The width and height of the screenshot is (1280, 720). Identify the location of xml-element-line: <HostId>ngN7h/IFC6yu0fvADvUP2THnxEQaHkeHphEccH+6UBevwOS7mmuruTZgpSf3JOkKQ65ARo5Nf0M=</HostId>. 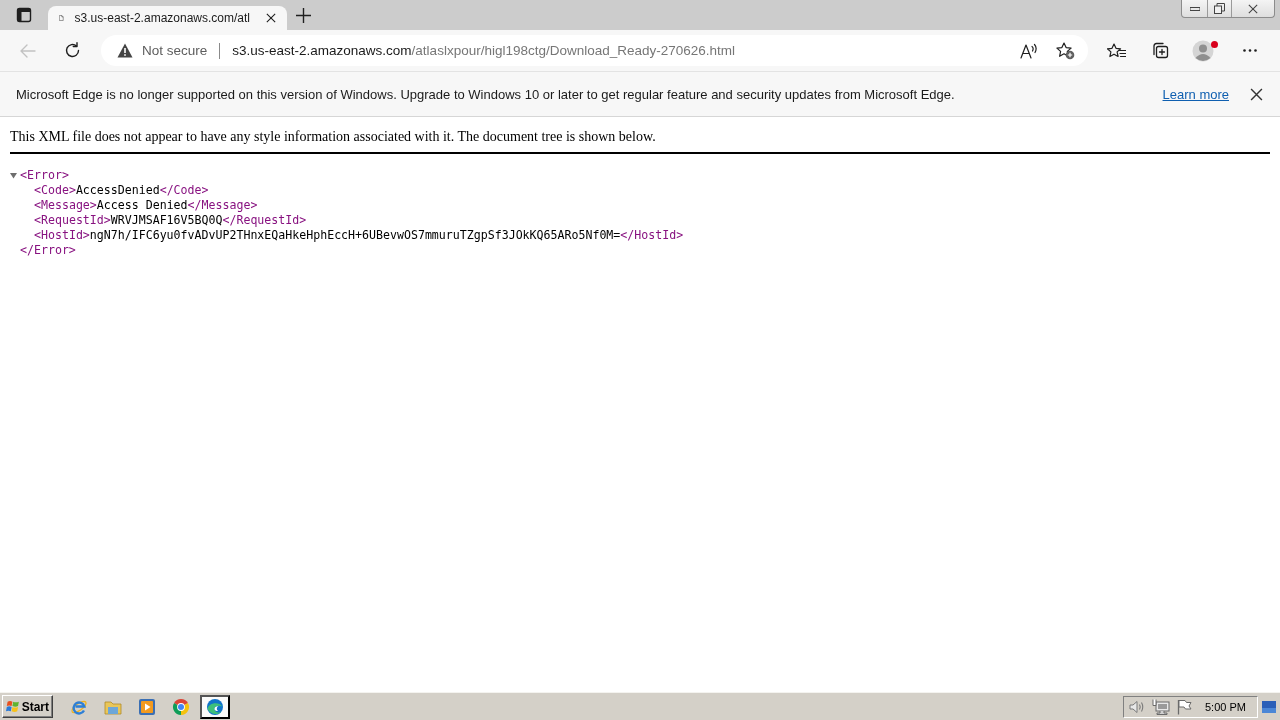
(359, 235).